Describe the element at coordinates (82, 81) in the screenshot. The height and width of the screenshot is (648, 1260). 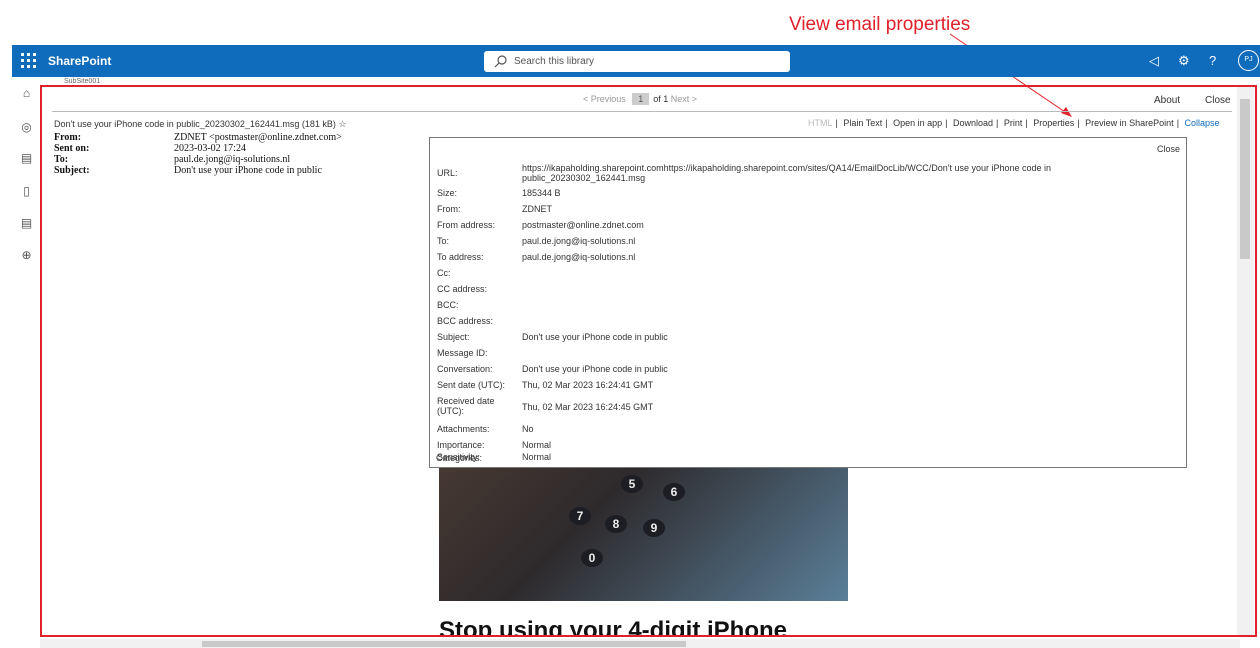
I see `breadcrumb: SubSite001` at that location.